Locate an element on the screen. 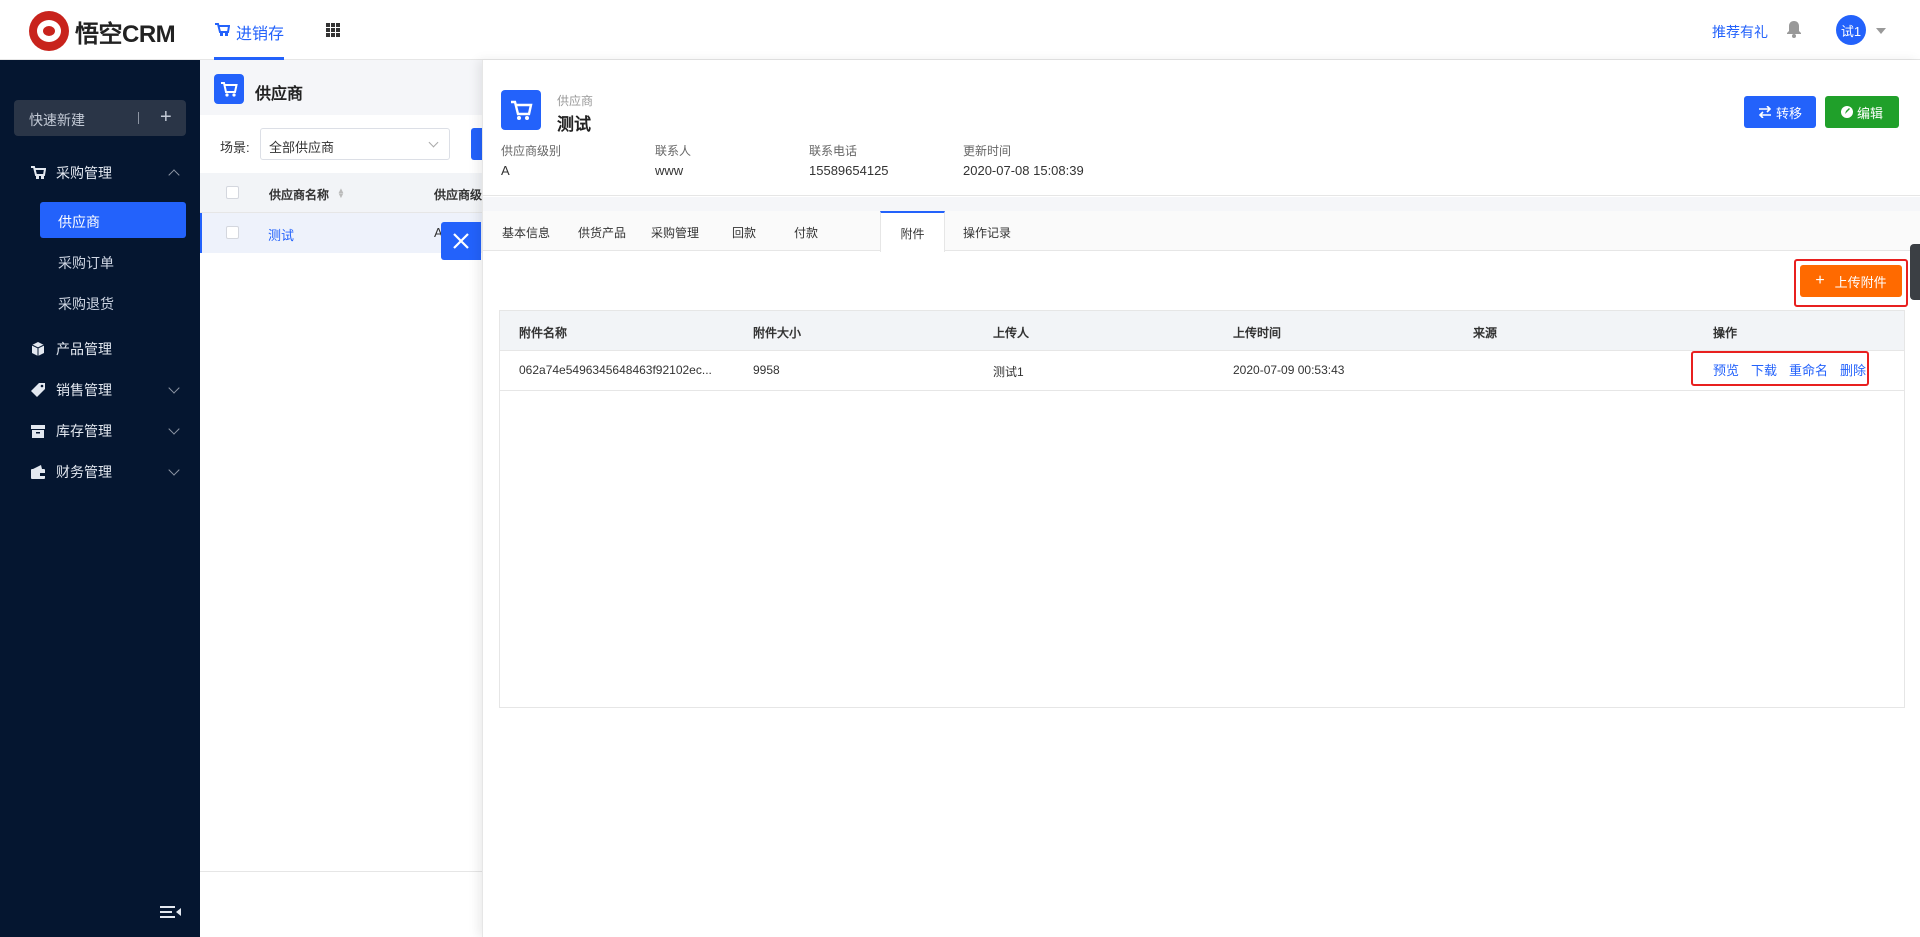 Image resolution: width=1920 pixels, height=937 pixels. sidebar-item-purchase: 采购管理 is located at coordinates (100, 173).